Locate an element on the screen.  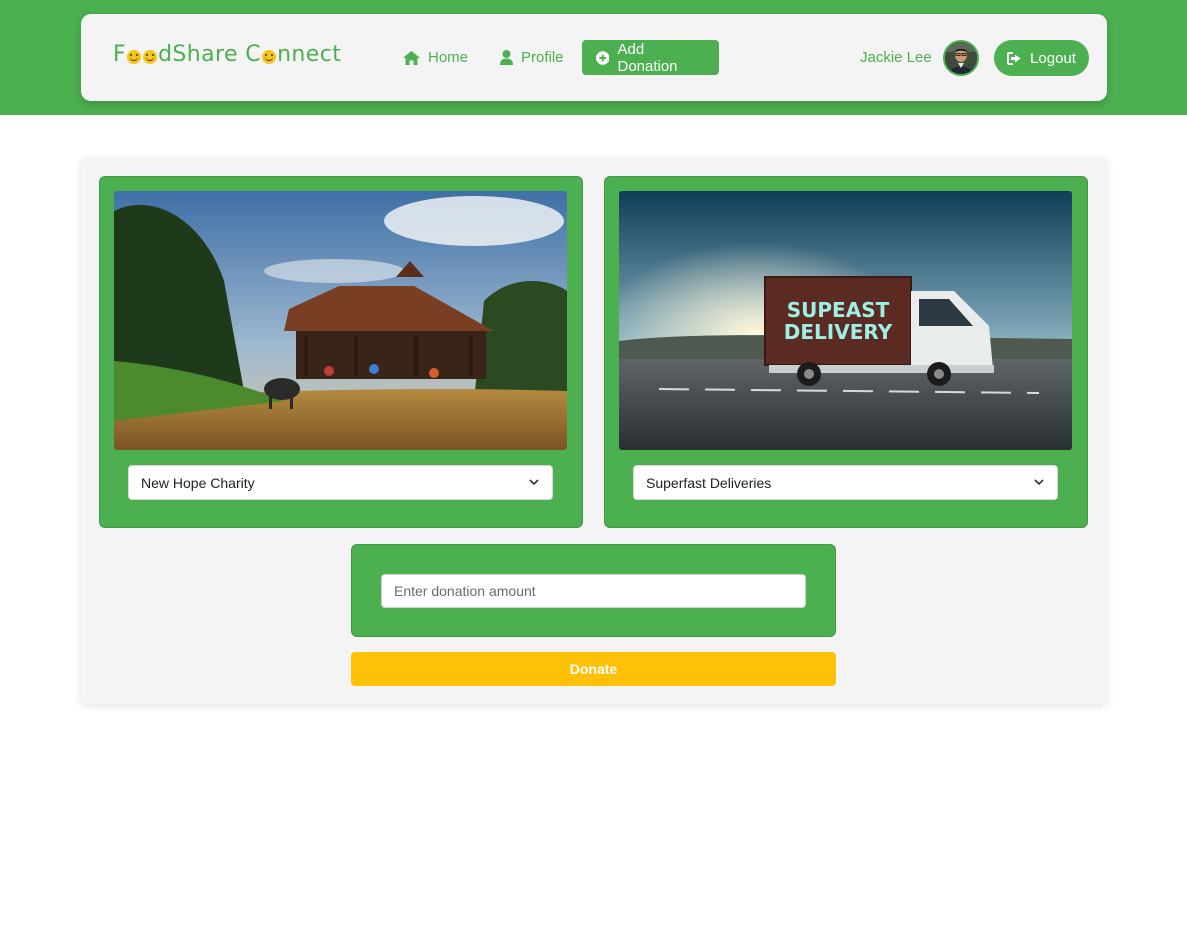
user-icon is located at coordinates (506, 57).